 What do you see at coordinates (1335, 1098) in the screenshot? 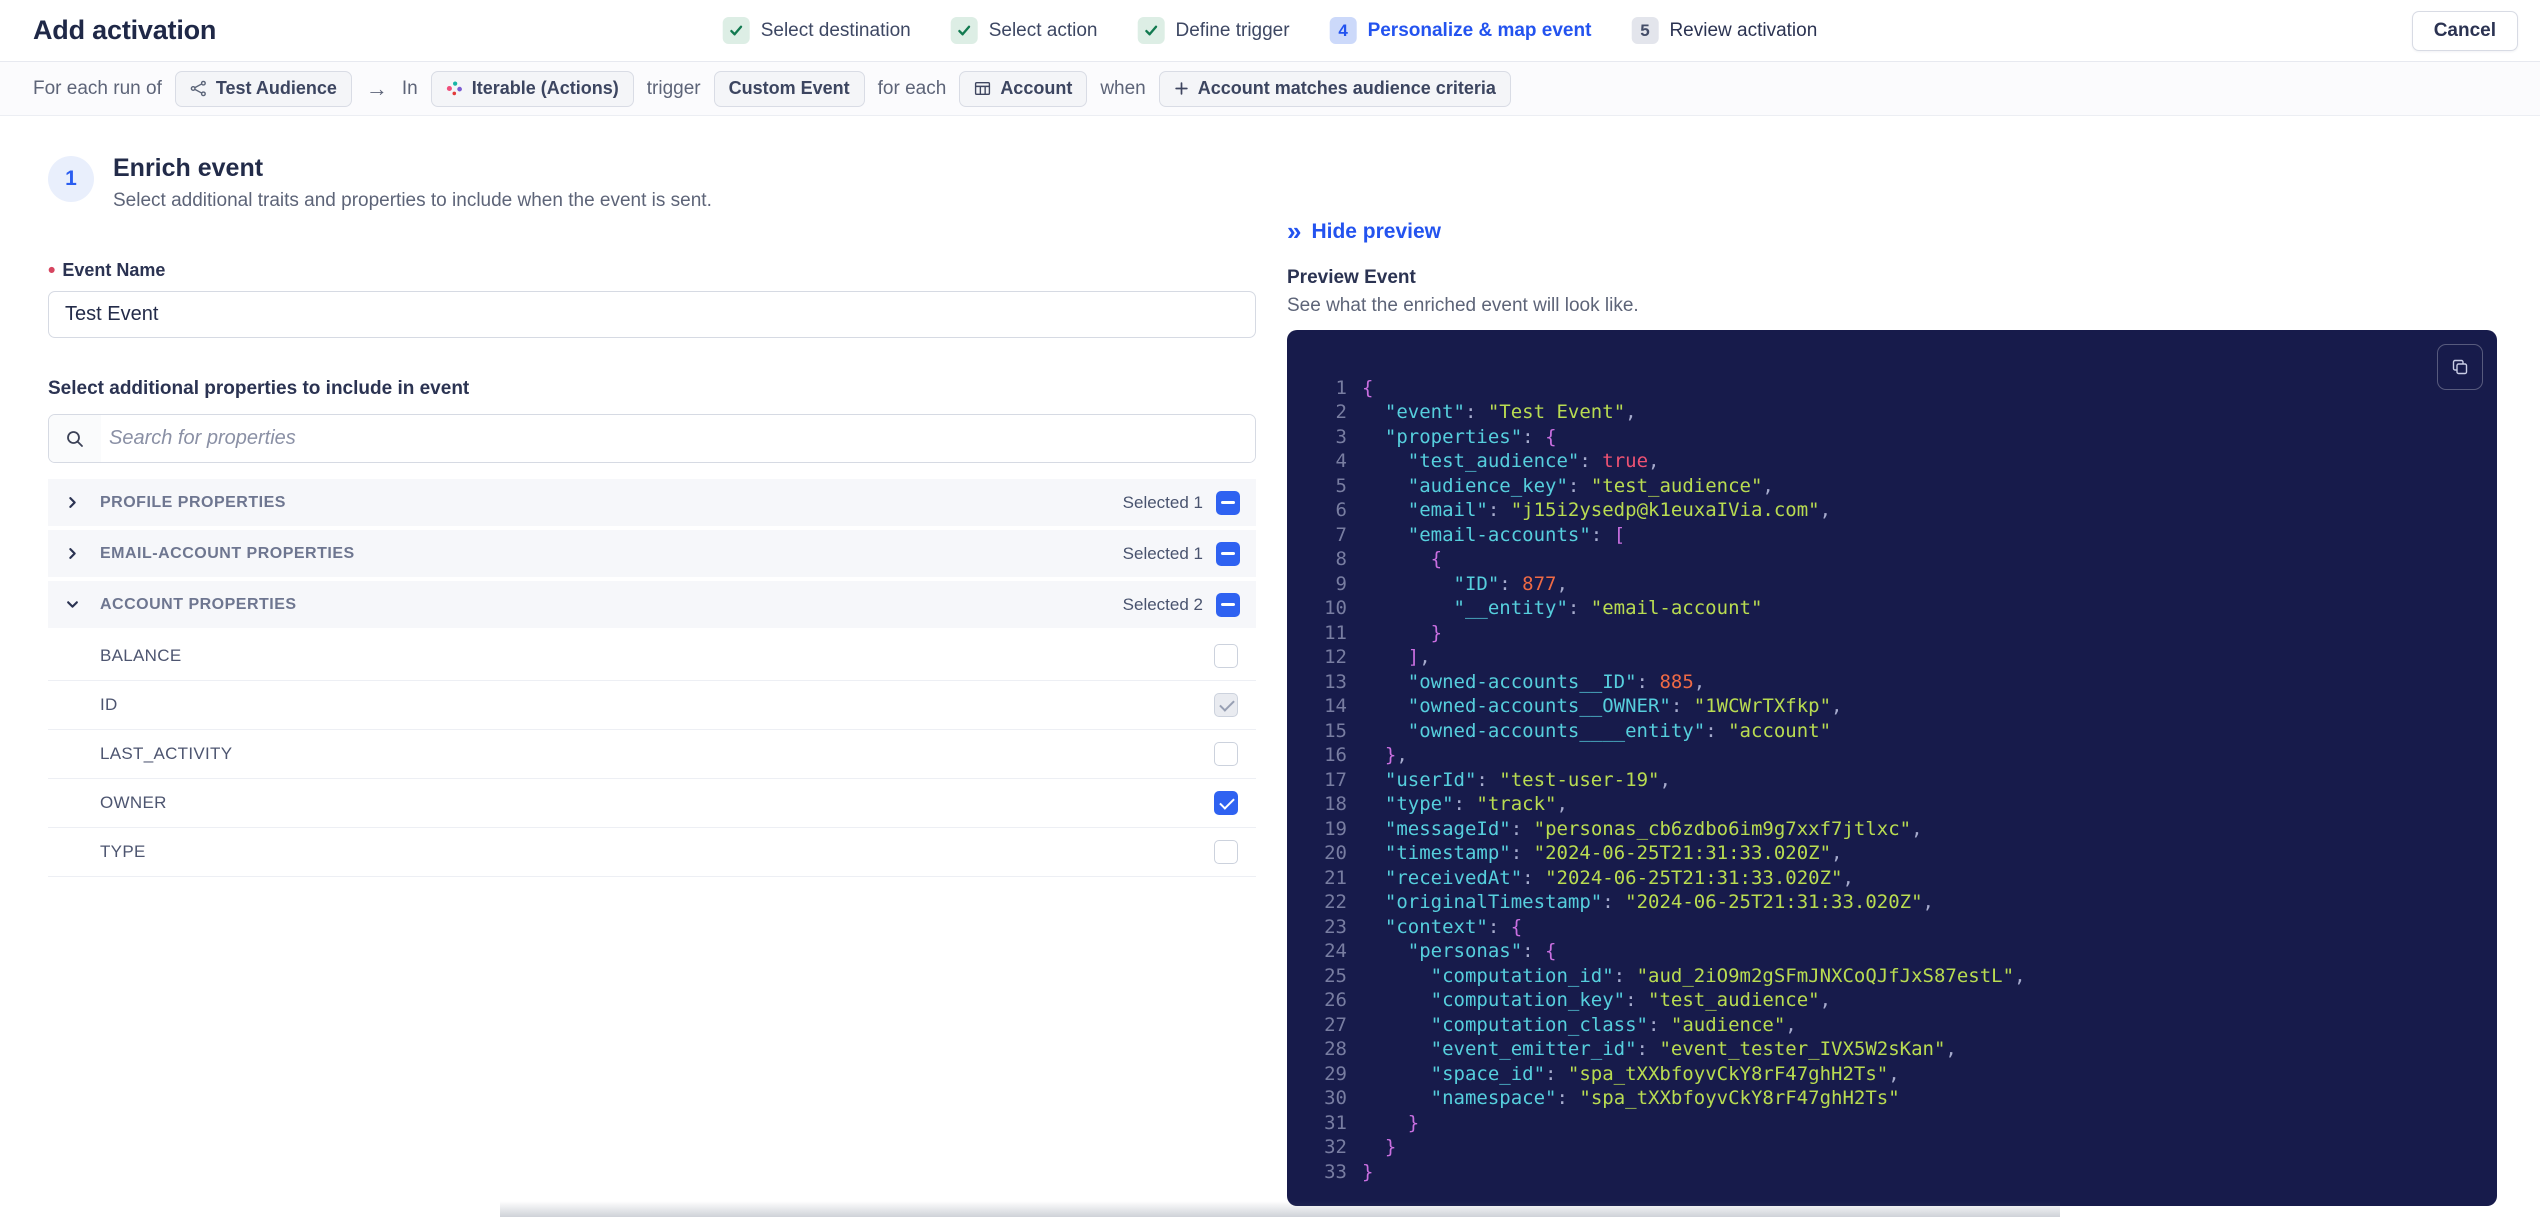
I see `line-number: 30` at bounding box center [1335, 1098].